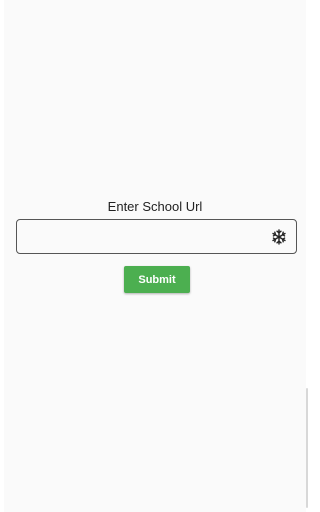 The height and width of the screenshot is (512, 320). What do you see at coordinates (307, 448) in the screenshot?
I see `scrollbar` at bounding box center [307, 448].